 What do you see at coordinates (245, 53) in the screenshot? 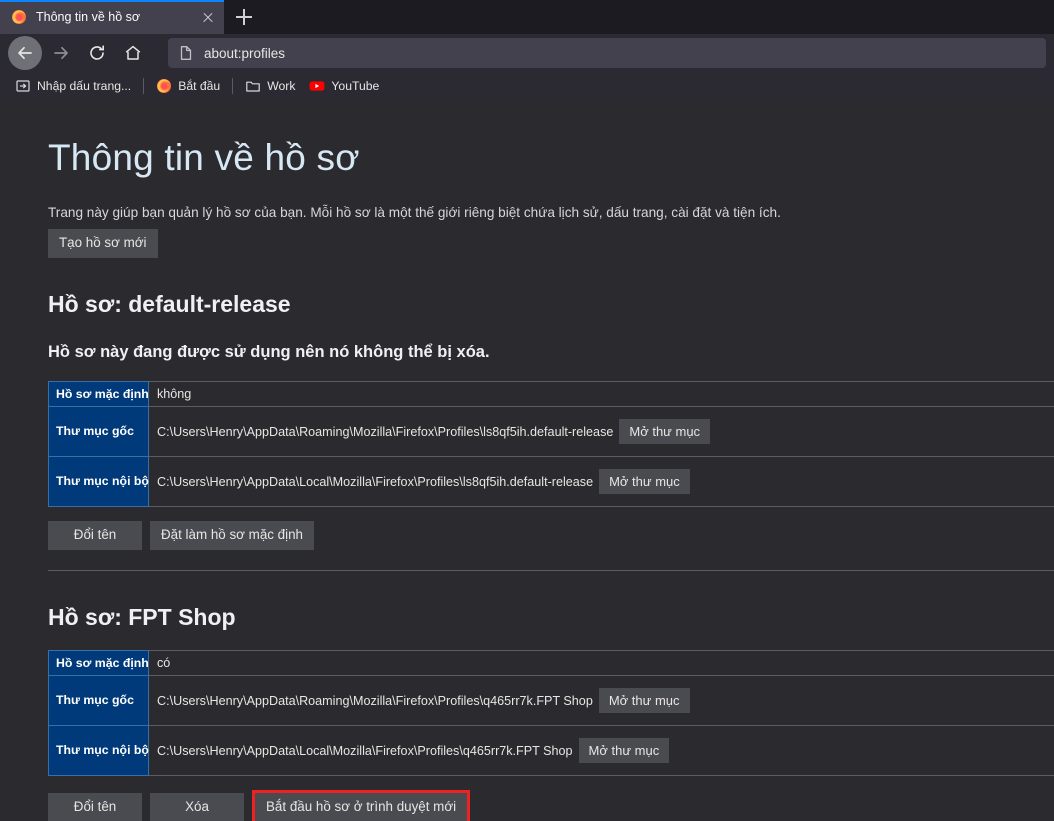
I see `url-text: about:profiles` at bounding box center [245, 53].